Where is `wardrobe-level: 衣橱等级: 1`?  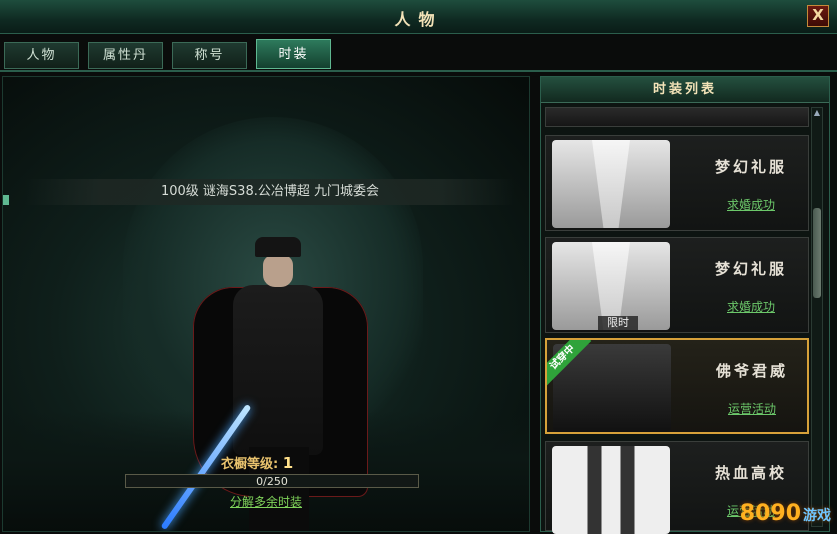 wardrobe-level: 衣橱等级: 1 is located at coordinates (257, 462).